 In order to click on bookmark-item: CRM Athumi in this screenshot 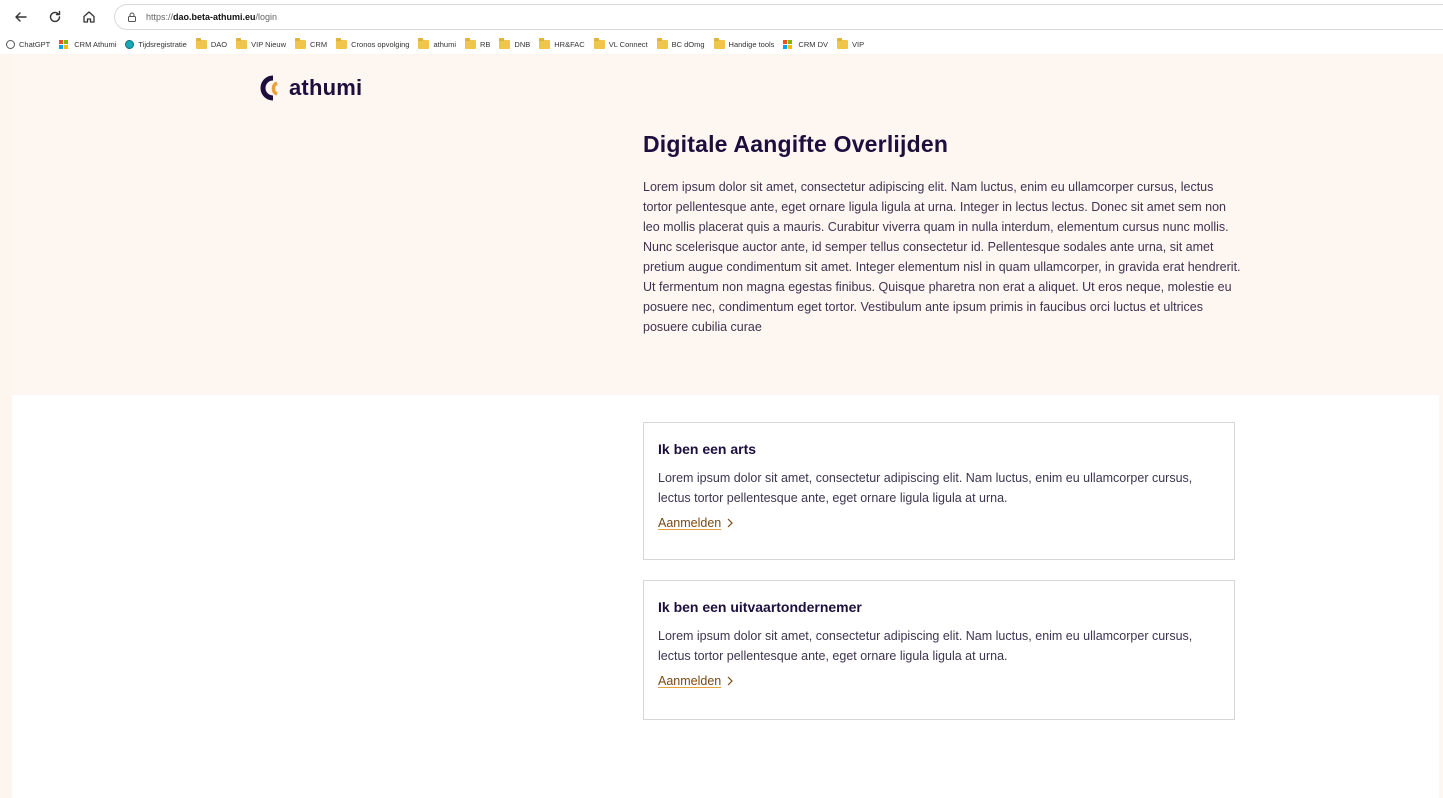, I will do `click(88, 44)`.